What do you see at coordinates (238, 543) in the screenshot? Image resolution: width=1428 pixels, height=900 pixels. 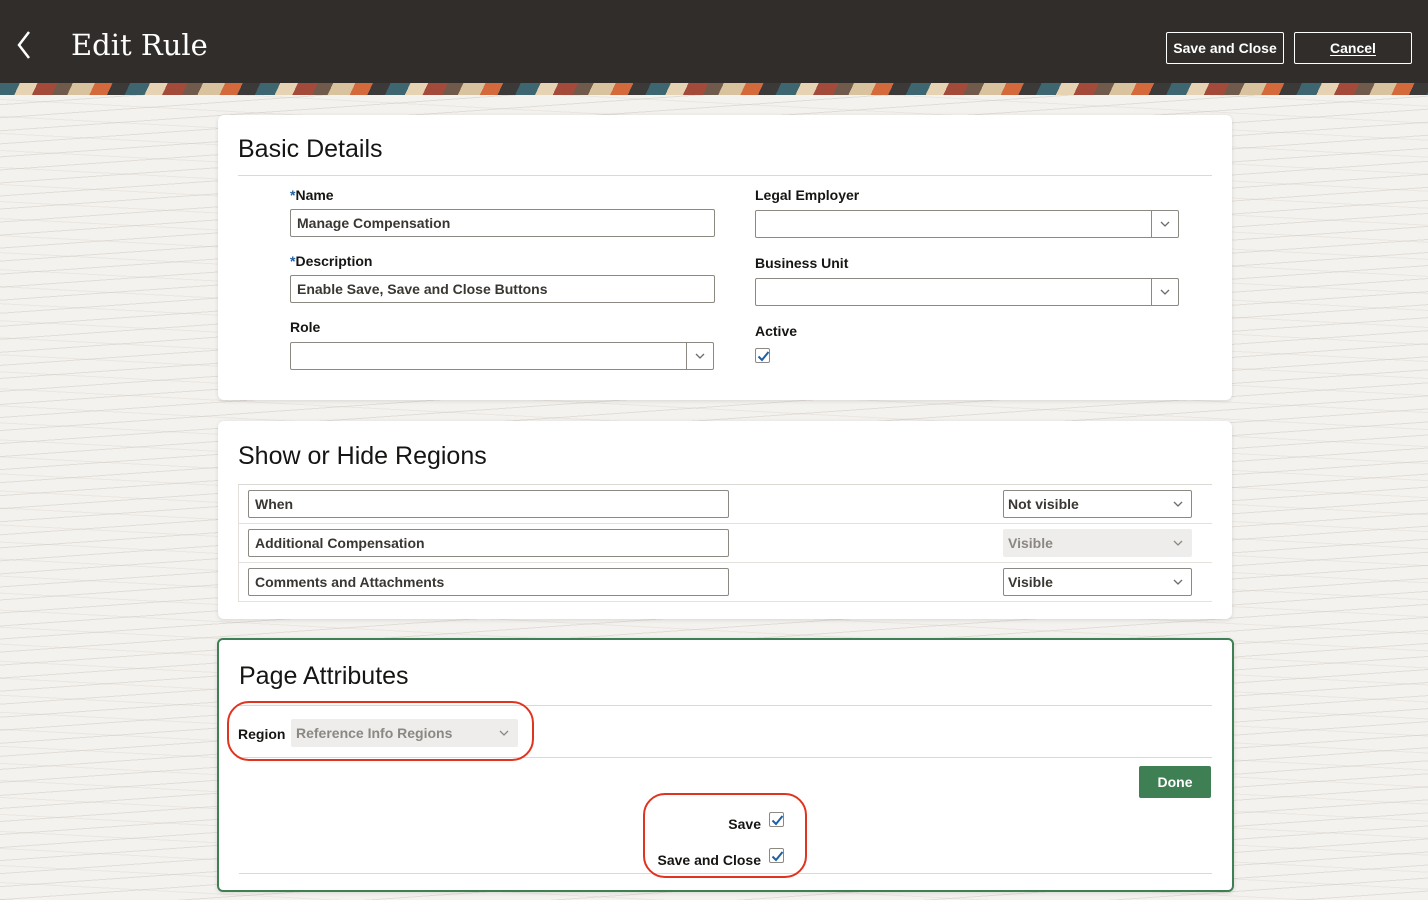 I see `region-table-left-edge` at bounding box center [238, 543].